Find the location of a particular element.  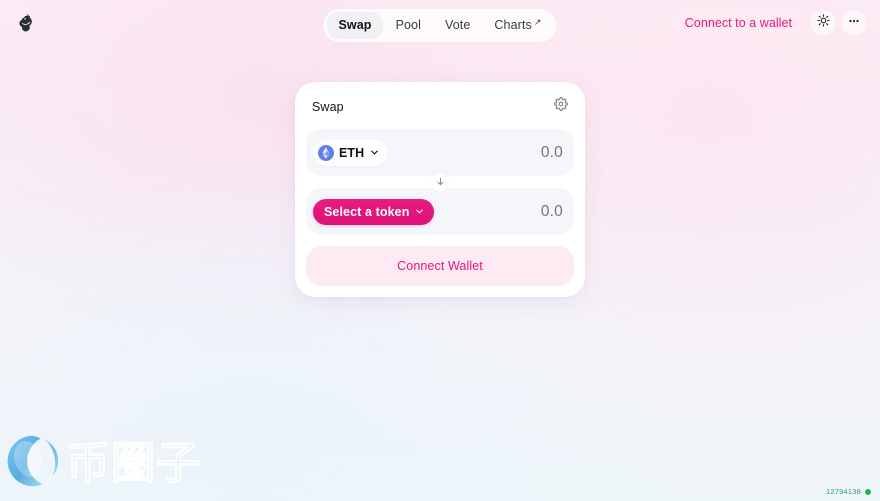

circle-swirl-logo-icon is located at coordinates (33, 463).